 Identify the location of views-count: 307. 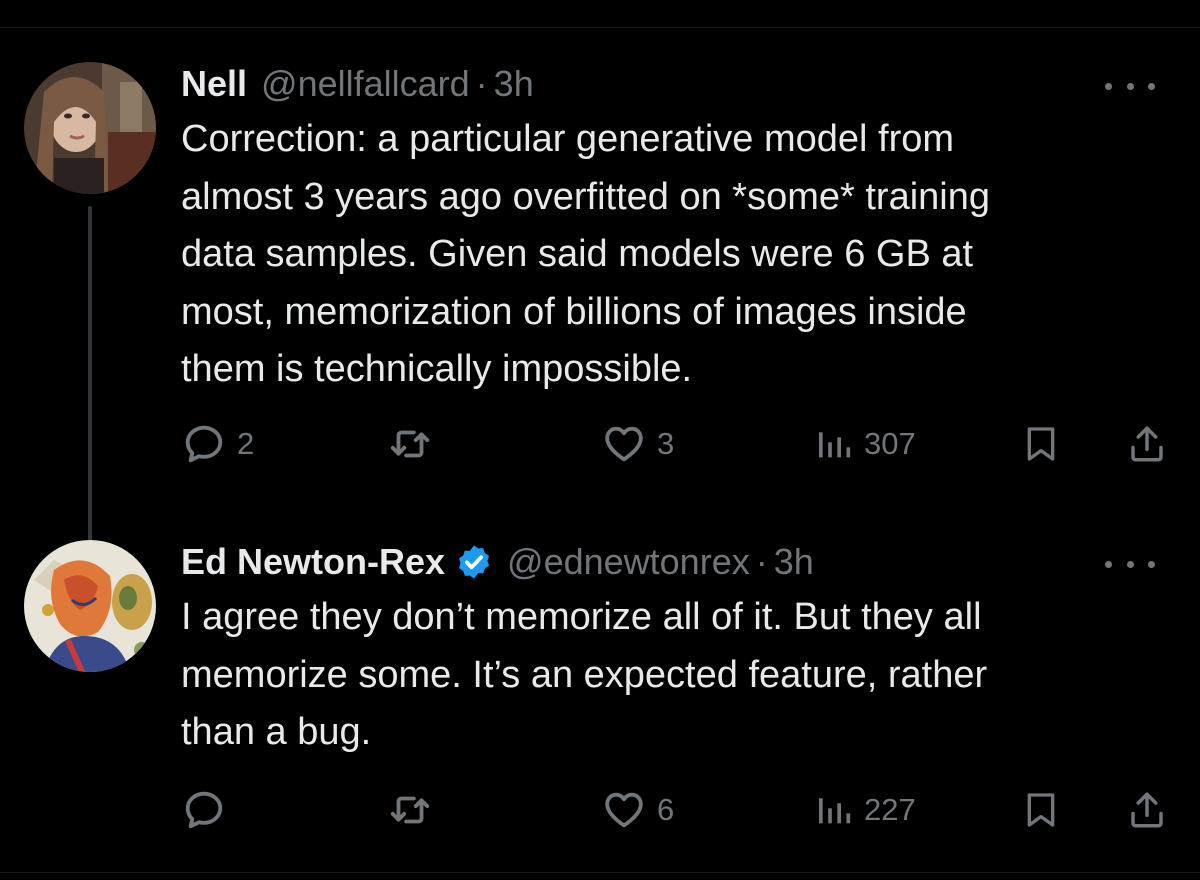
(890, 443).